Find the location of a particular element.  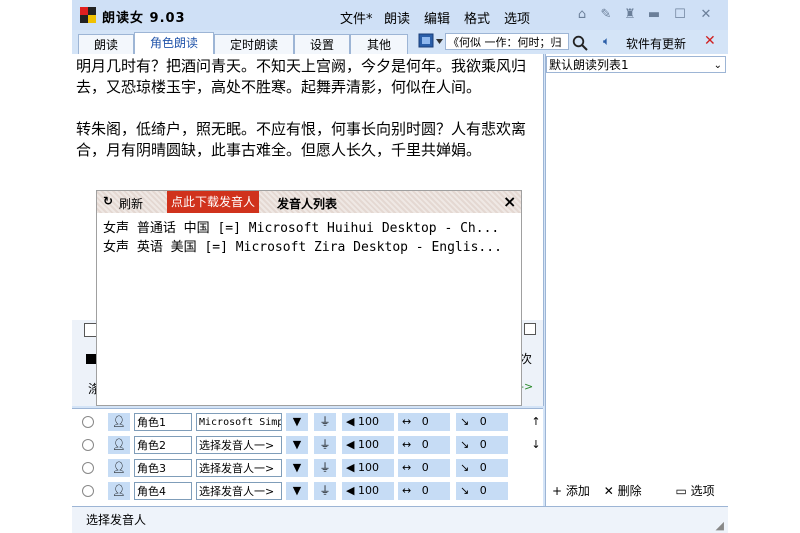

tab-read: 朗读 is located at coordinates (106, 44).